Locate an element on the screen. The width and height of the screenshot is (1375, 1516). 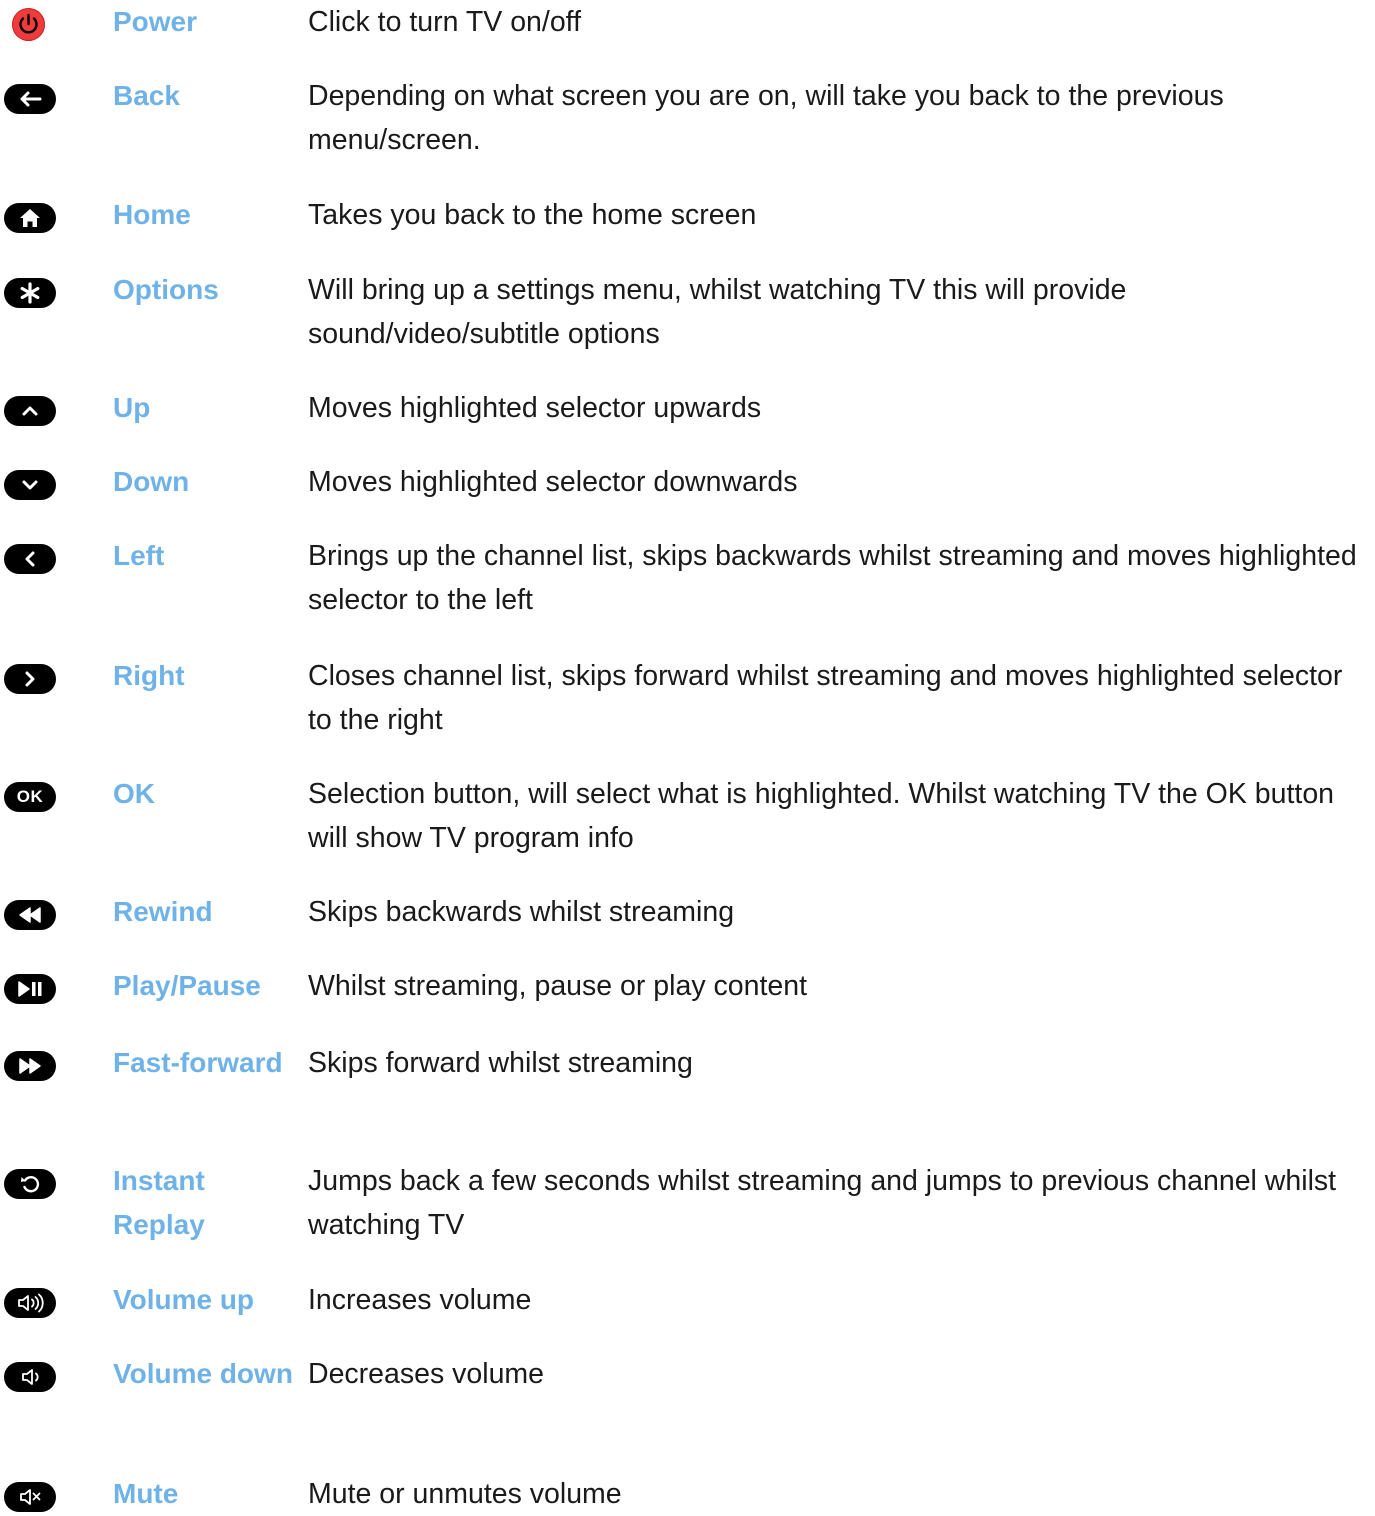
button-name: Play/Pause is located at coordinates (187, 985).